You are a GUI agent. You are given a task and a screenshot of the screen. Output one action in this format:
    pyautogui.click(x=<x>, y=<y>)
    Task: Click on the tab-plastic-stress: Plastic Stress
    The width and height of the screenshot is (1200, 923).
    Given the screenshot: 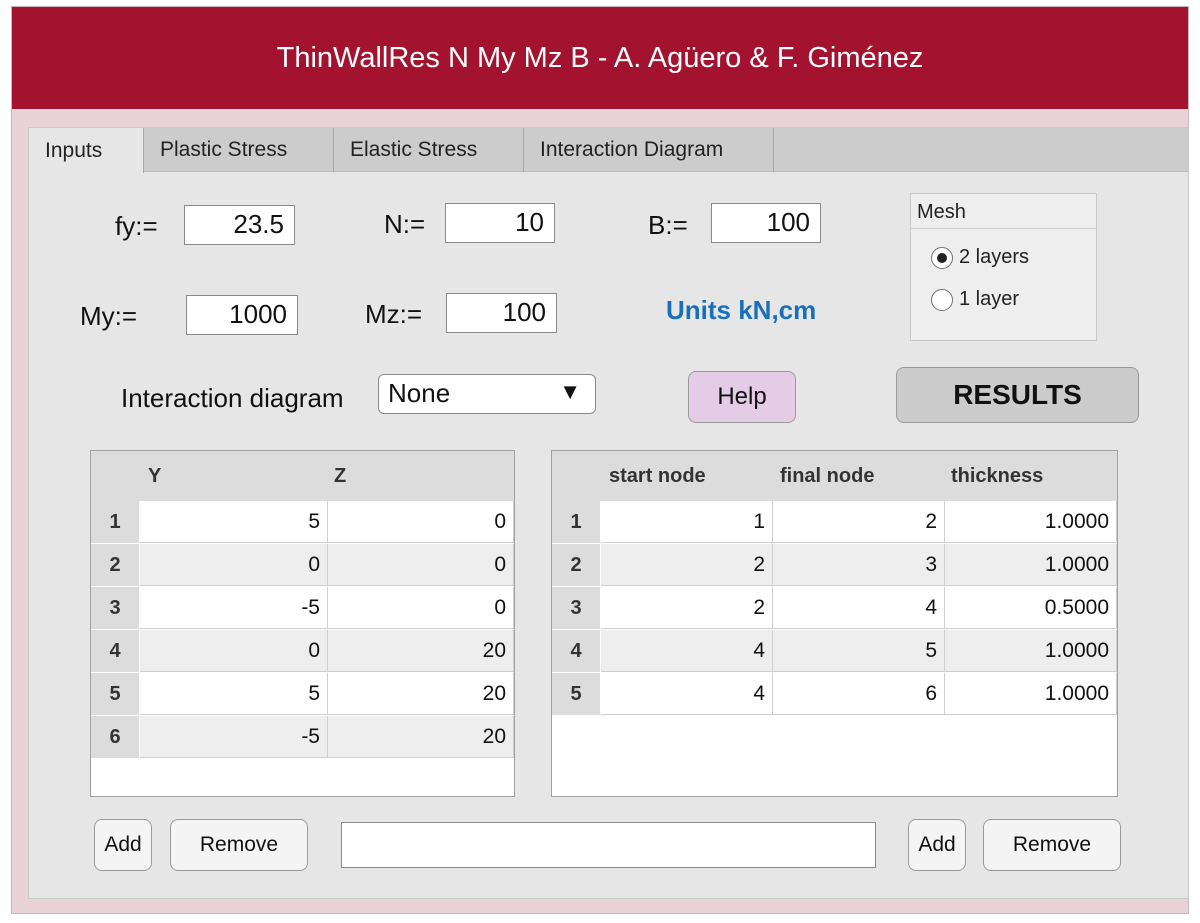 What is the action you would take?
    pyautogui.click(x=239, y=150)
    